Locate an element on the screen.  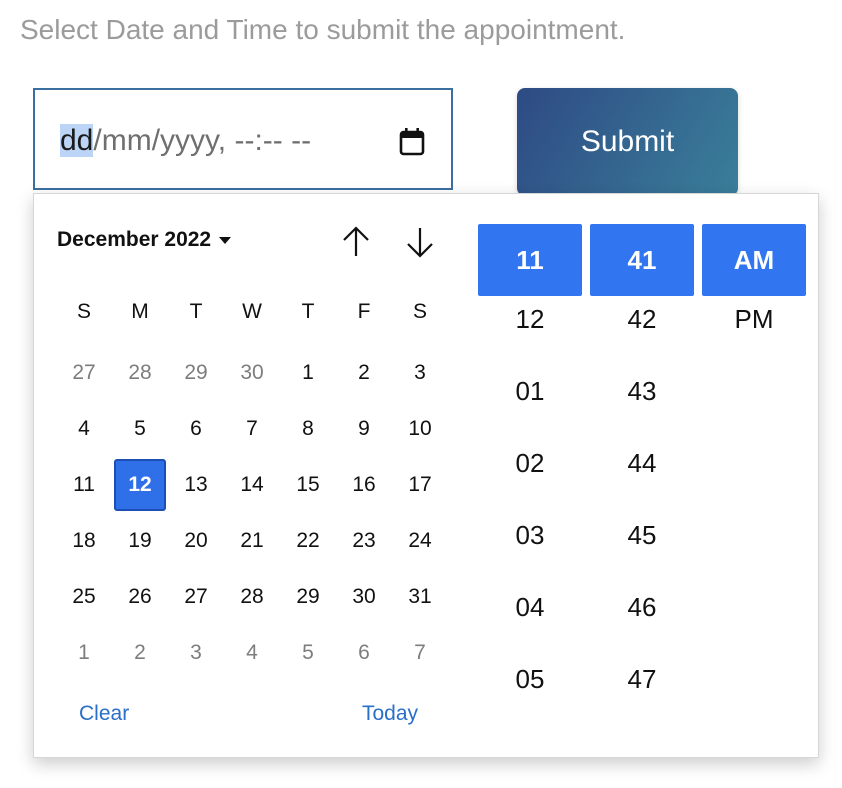
arrow-up-icon is located at coordinates (356, 242).